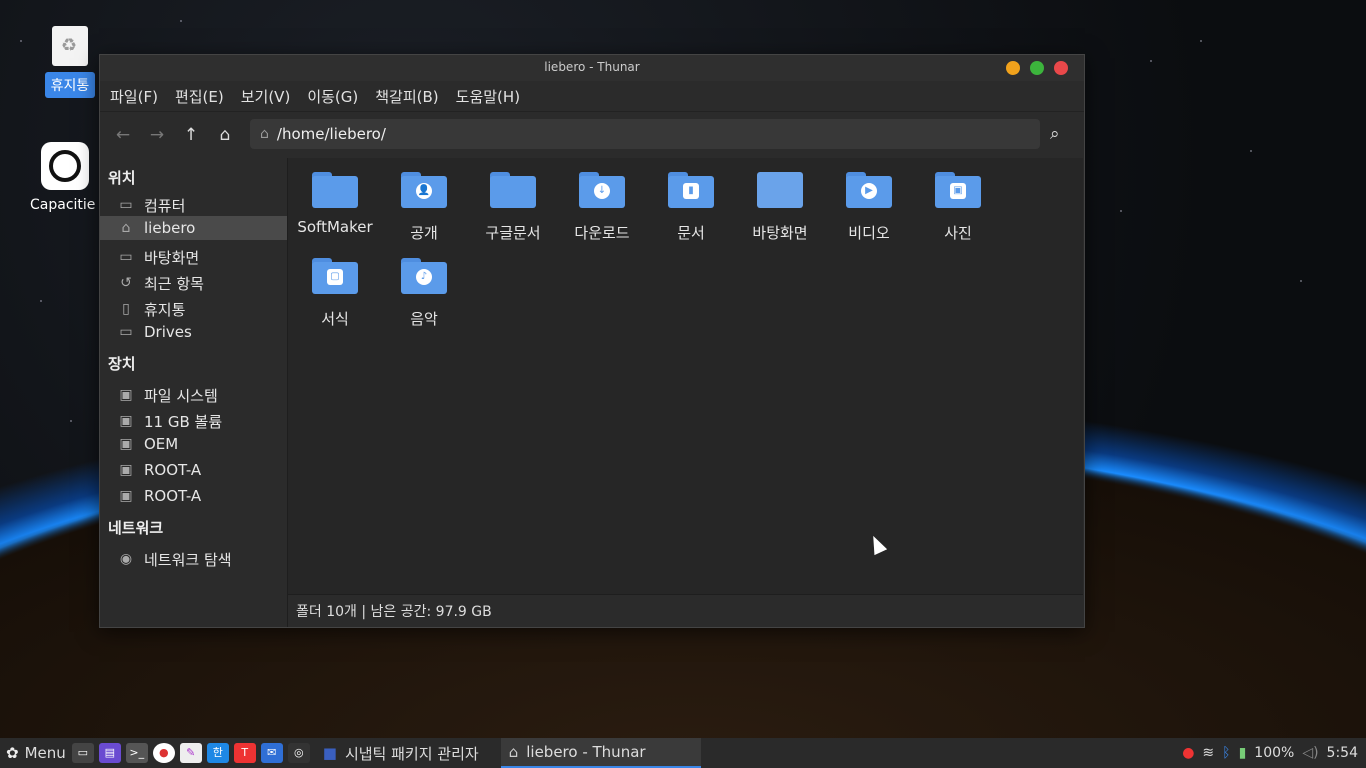  What do you see at coordinates (1013, 68) in the screenshot?
I see `minimize-button` at bounding box center [1013, 68].